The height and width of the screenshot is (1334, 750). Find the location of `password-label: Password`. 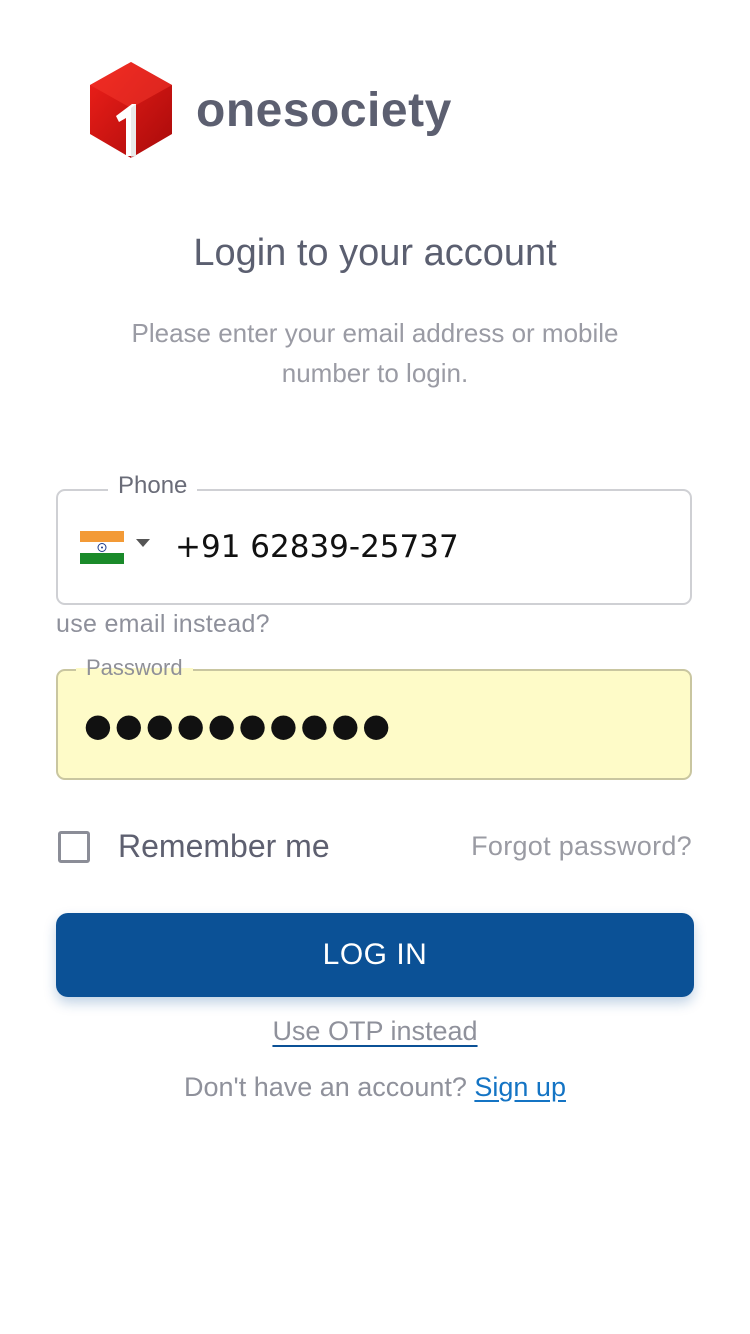

password-label: Password is located at coordinates (134, 668).